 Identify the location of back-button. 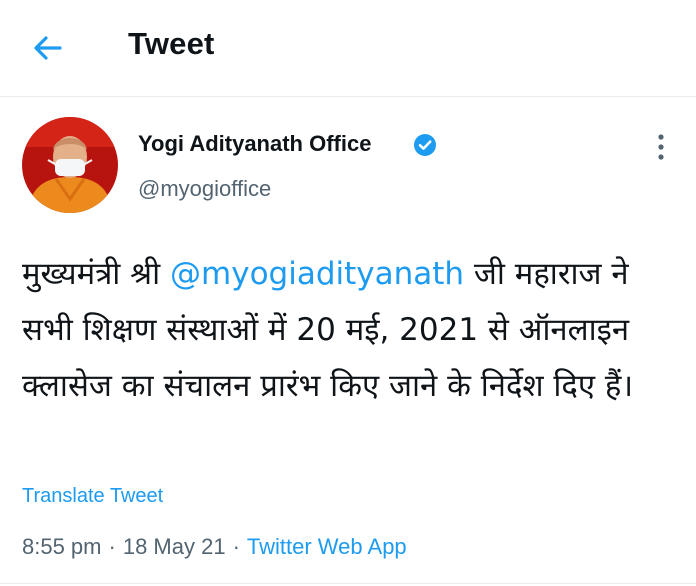
(50, 48).